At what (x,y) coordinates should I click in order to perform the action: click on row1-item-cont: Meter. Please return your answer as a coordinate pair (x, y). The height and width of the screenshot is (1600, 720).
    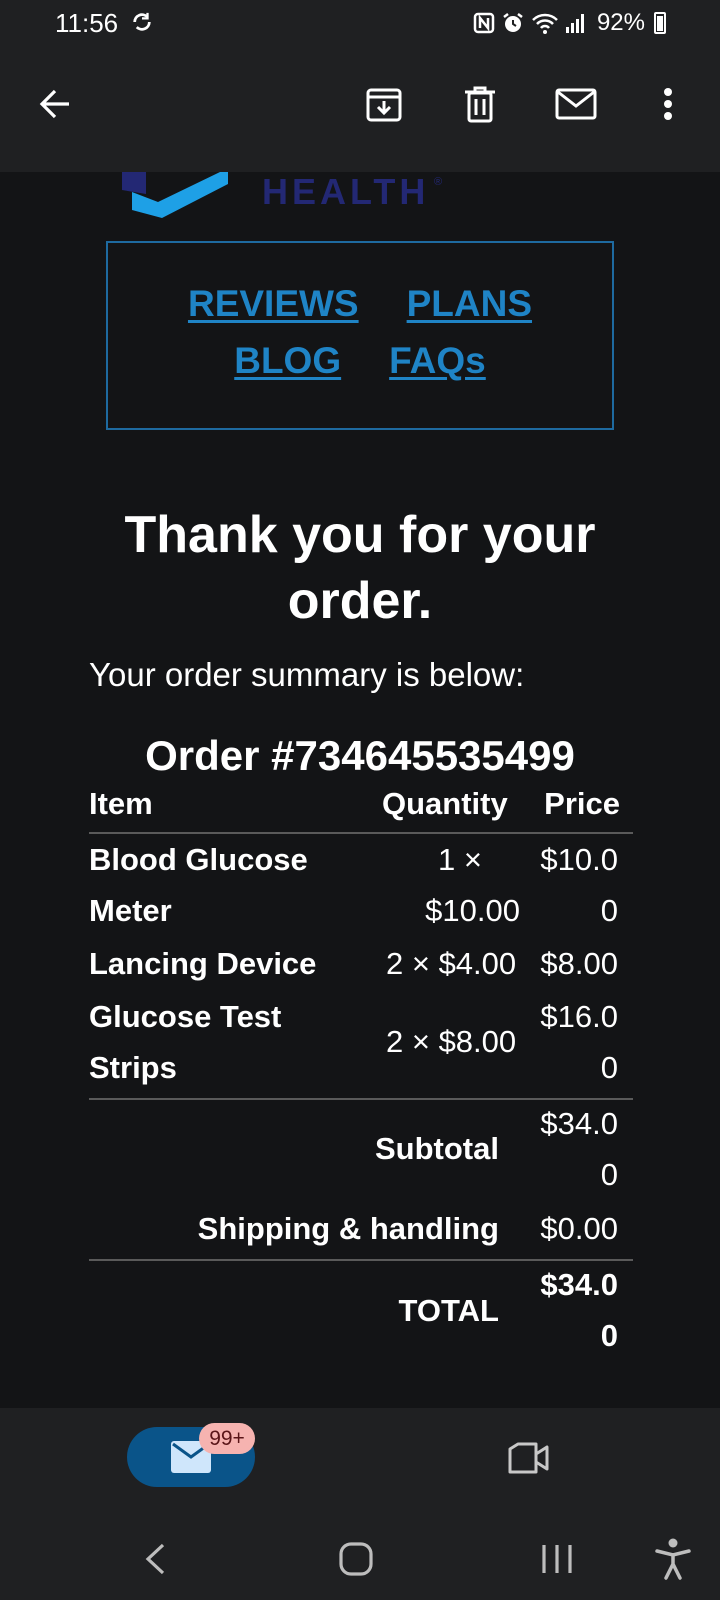
    Looking at the image, I should click on (130, 910).